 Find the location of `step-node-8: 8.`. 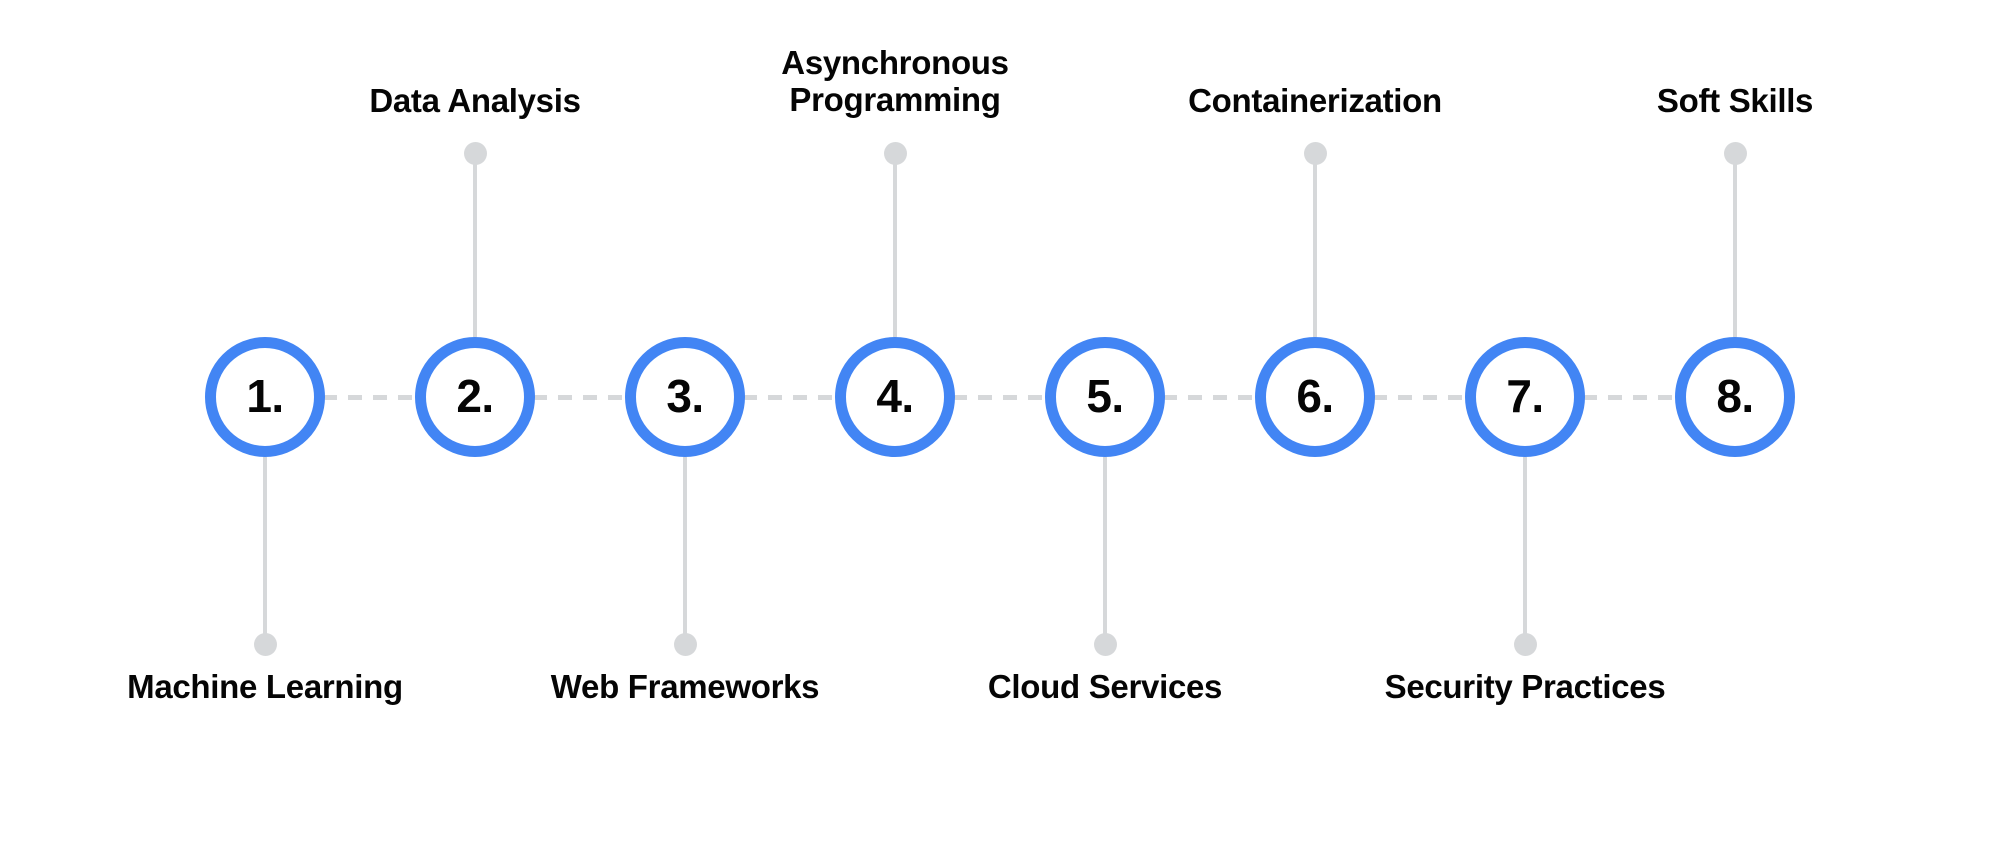

step-node-8: 8. is located at coordinates (1735, 397).